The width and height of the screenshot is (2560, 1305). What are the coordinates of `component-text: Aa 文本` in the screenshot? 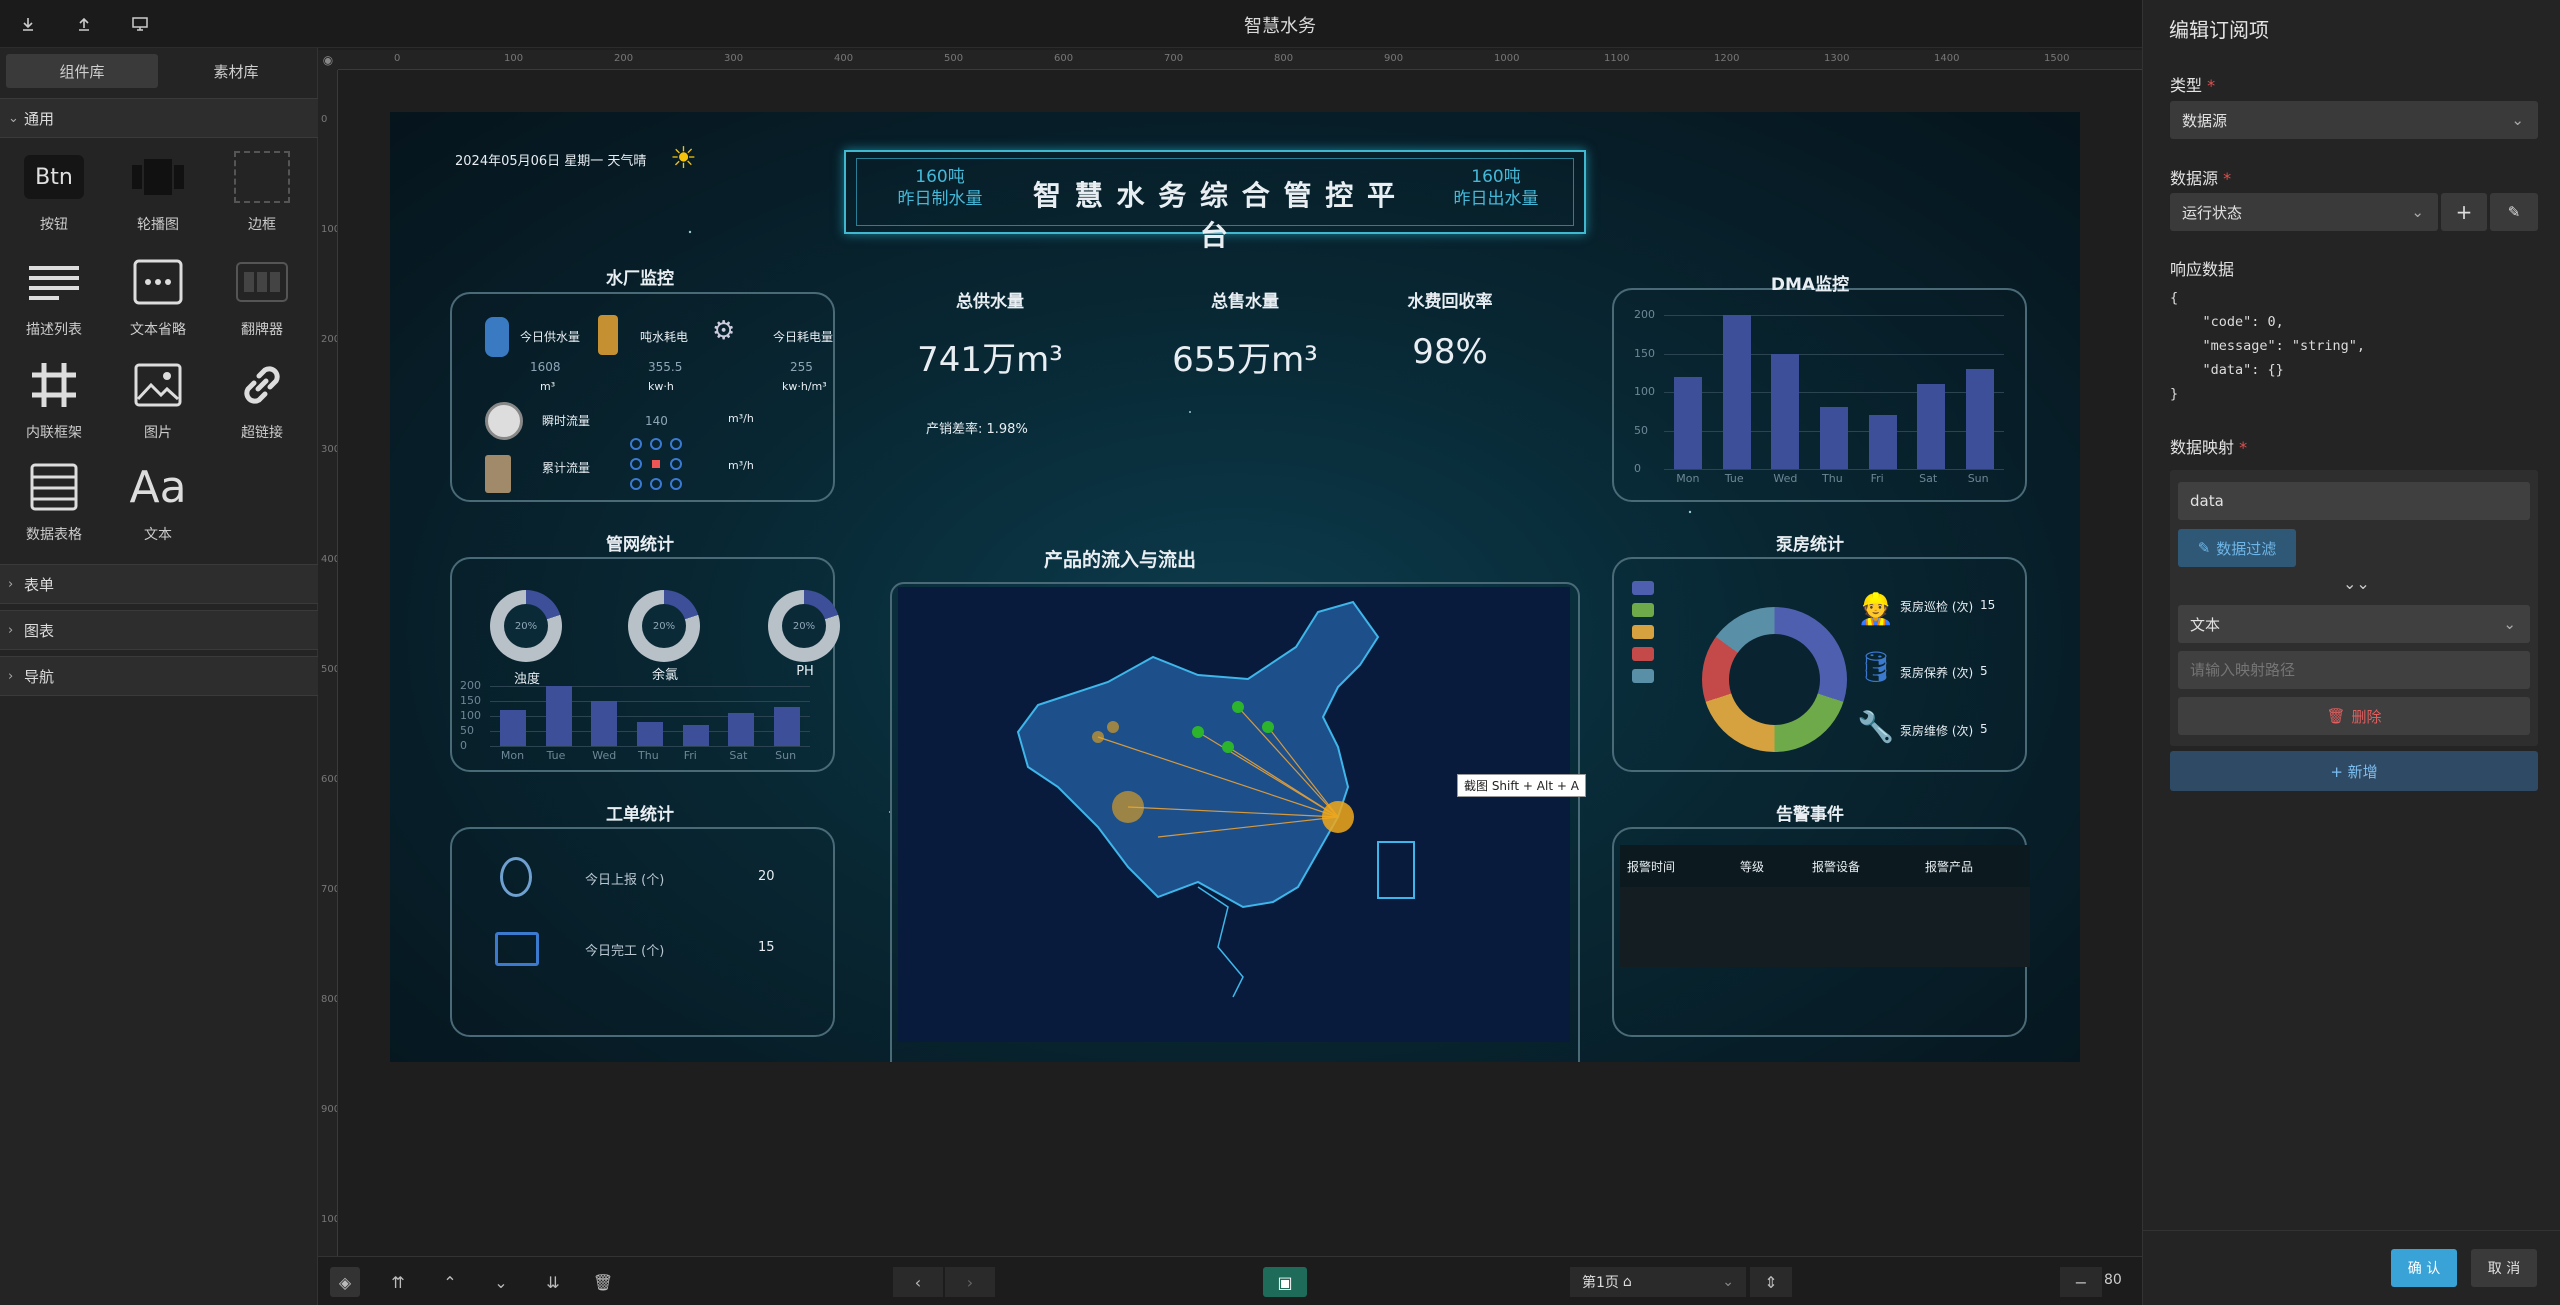 It's located at (158, 506).